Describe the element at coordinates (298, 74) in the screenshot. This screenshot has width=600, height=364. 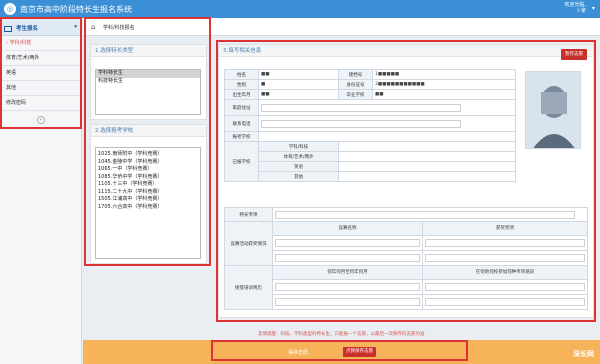
I see `name-value: ■■` at that location.